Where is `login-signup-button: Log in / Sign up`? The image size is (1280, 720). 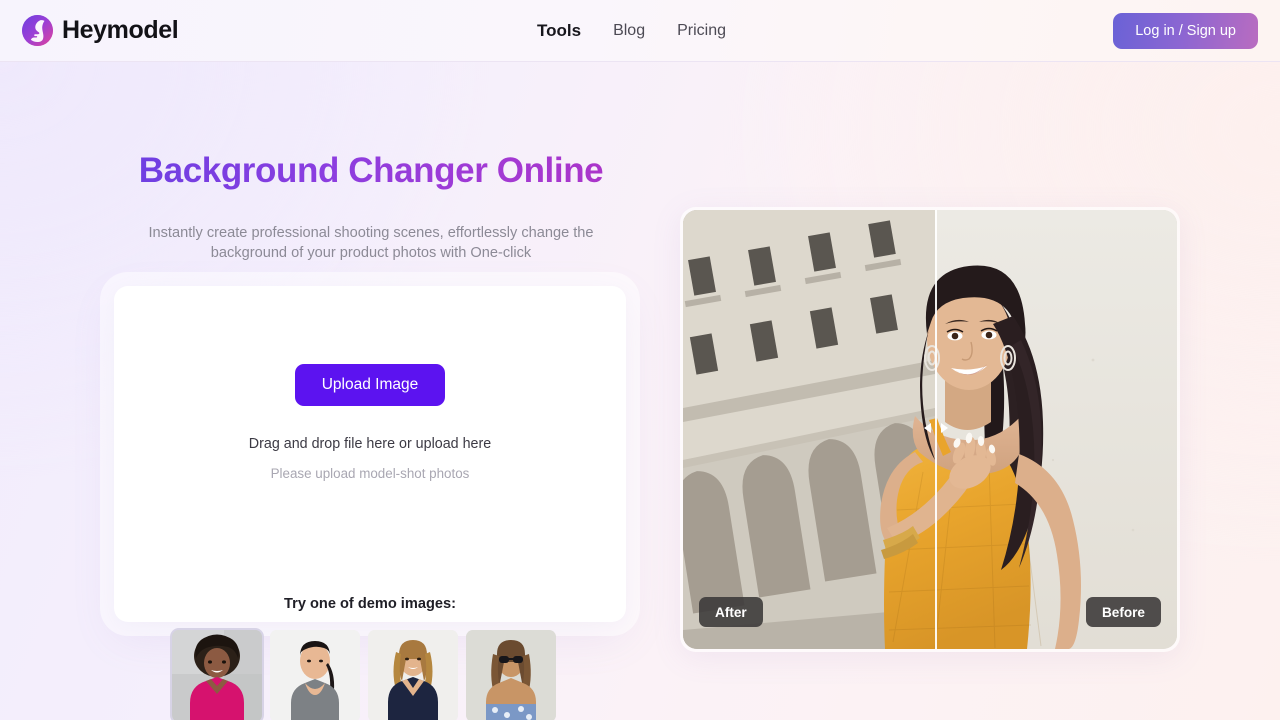 login-signup-button: Log in / Sign up is located at coordinates (1185, 30).